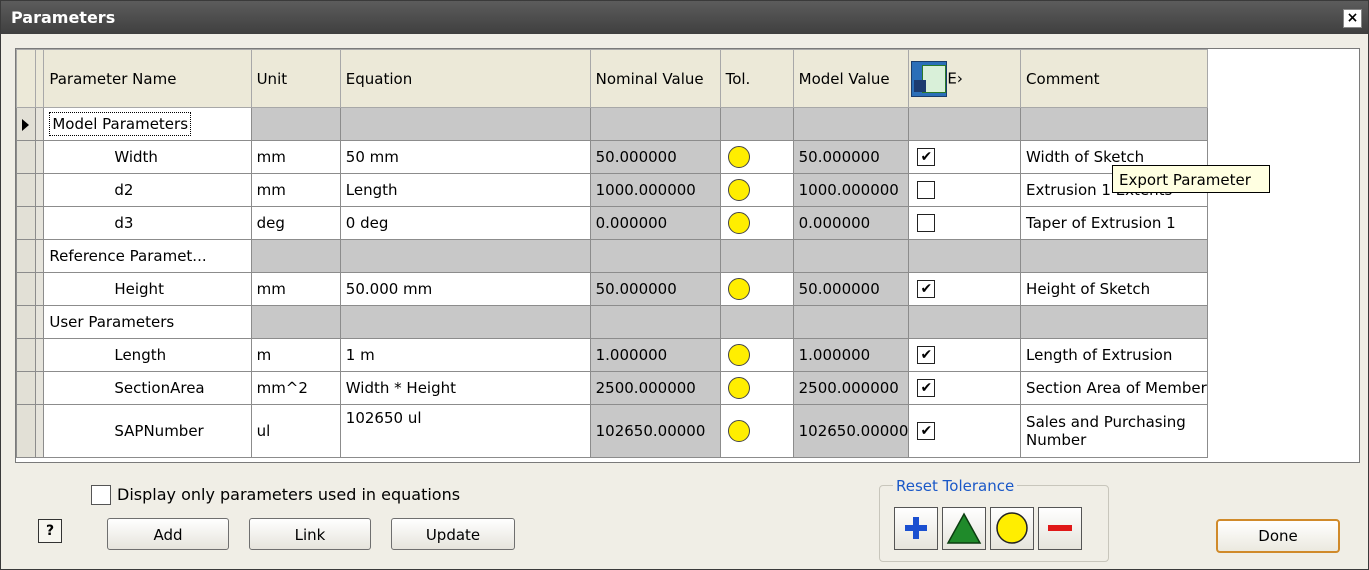 This screenshot has height=570, width=1369. I want to click on equation-cell: 50 mm, so click(465, 157).